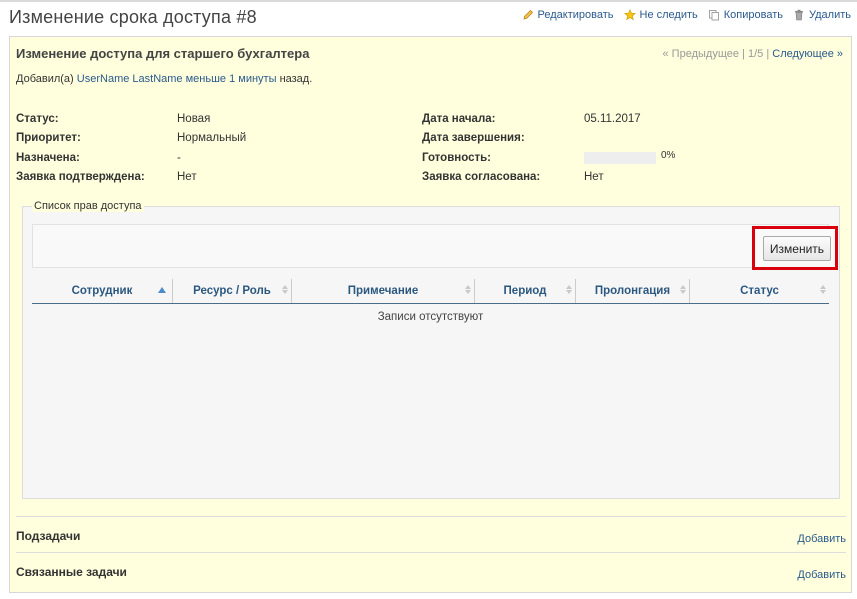 This screenshot has width=857, height=599. I want to click on attribute-row: Назначена: - Готовность: 0%, so click(431, 158).